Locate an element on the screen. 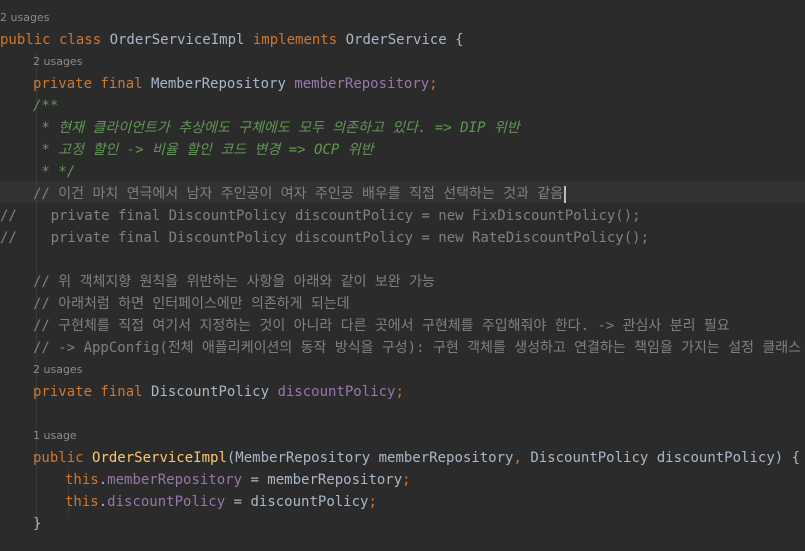 This screenshot has width=805, height=551. code-token: DiscountPolicy discountPolicy) { is located at coordinates (665, 458).